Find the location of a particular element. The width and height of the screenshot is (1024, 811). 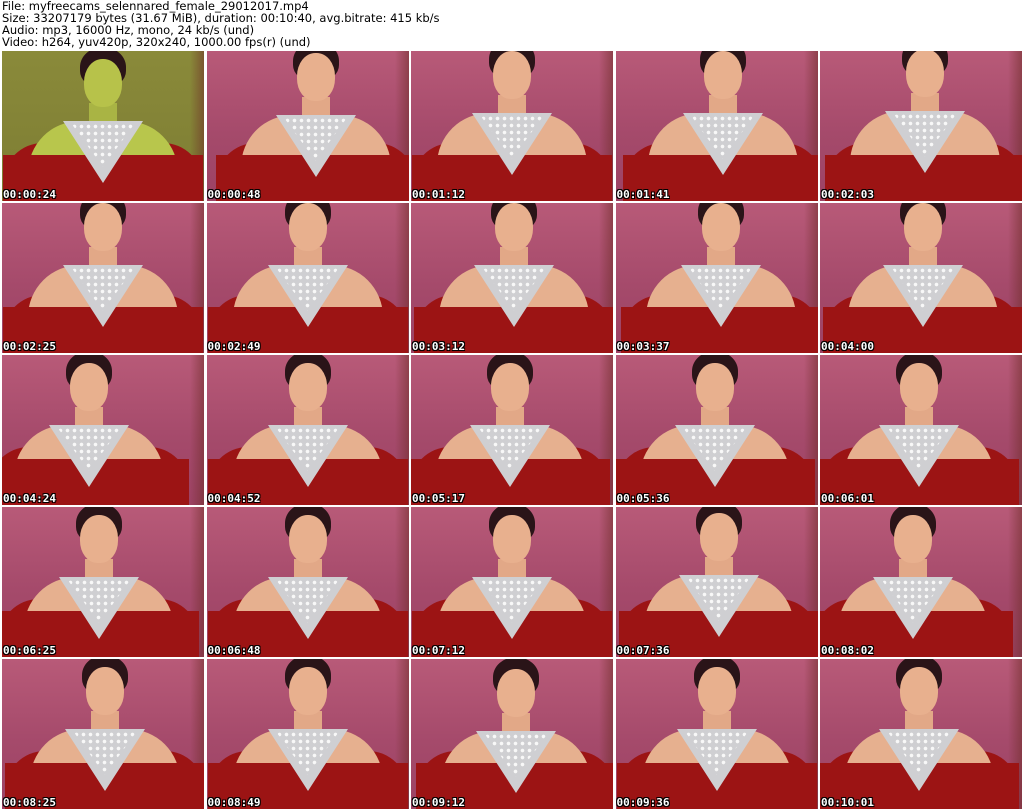

video-thumbnail: 00:04:00 is located at coordinates (921, 278).